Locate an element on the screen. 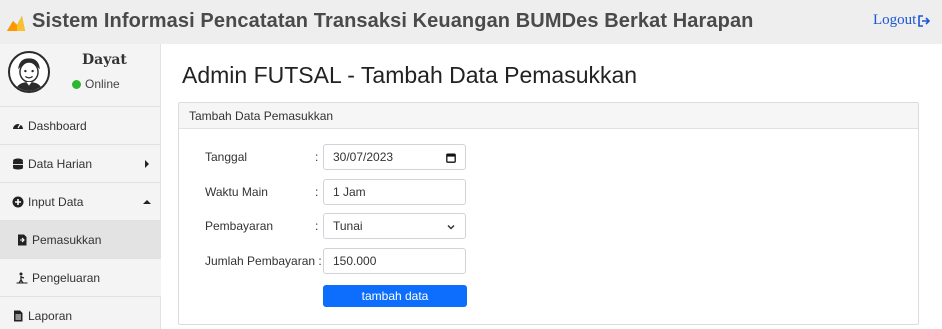 Image resolution: width=942 pixels, height=329 pixels. page-title: Admin FUTSAL - Tambah Data Pemasukkan is located at coordinates (410, 75).